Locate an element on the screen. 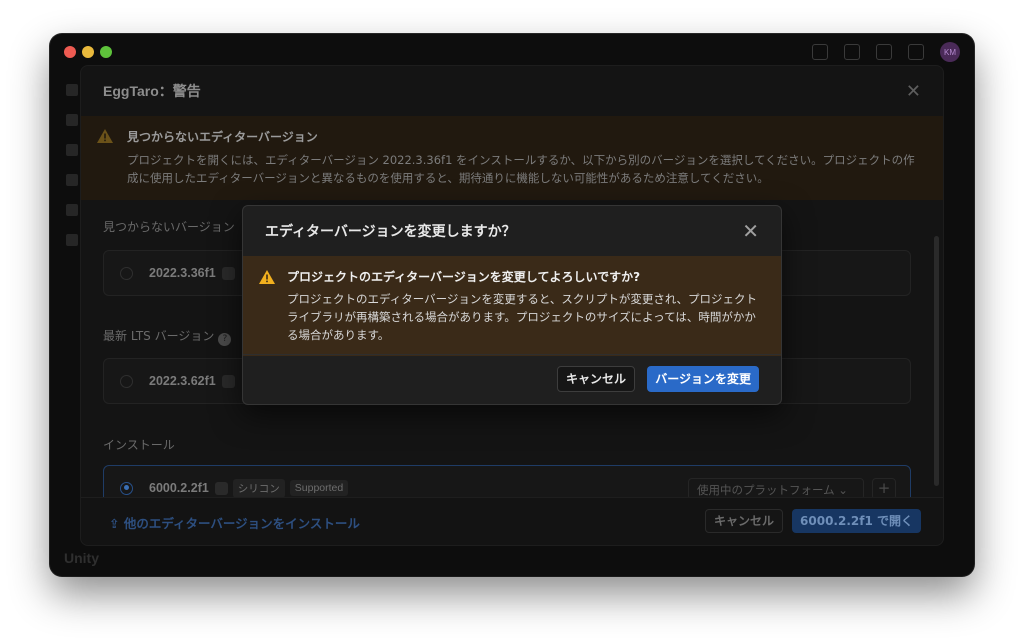 This screenshot has width=1024, height=642. modal-header: エディターバージョンを変更しますか？ ✕ is located at coordinates (512, 231).